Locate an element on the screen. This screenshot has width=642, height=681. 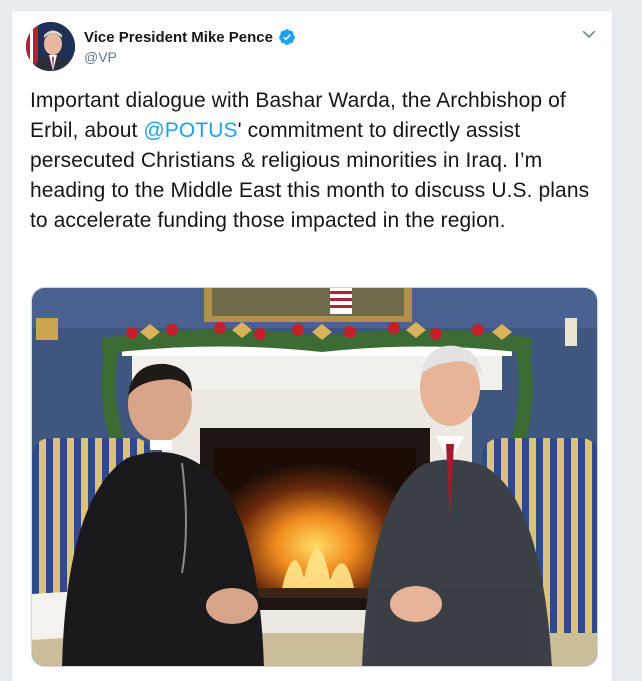
display-name-row: Vice President Mike Pence is located at coordinates (190, 37).